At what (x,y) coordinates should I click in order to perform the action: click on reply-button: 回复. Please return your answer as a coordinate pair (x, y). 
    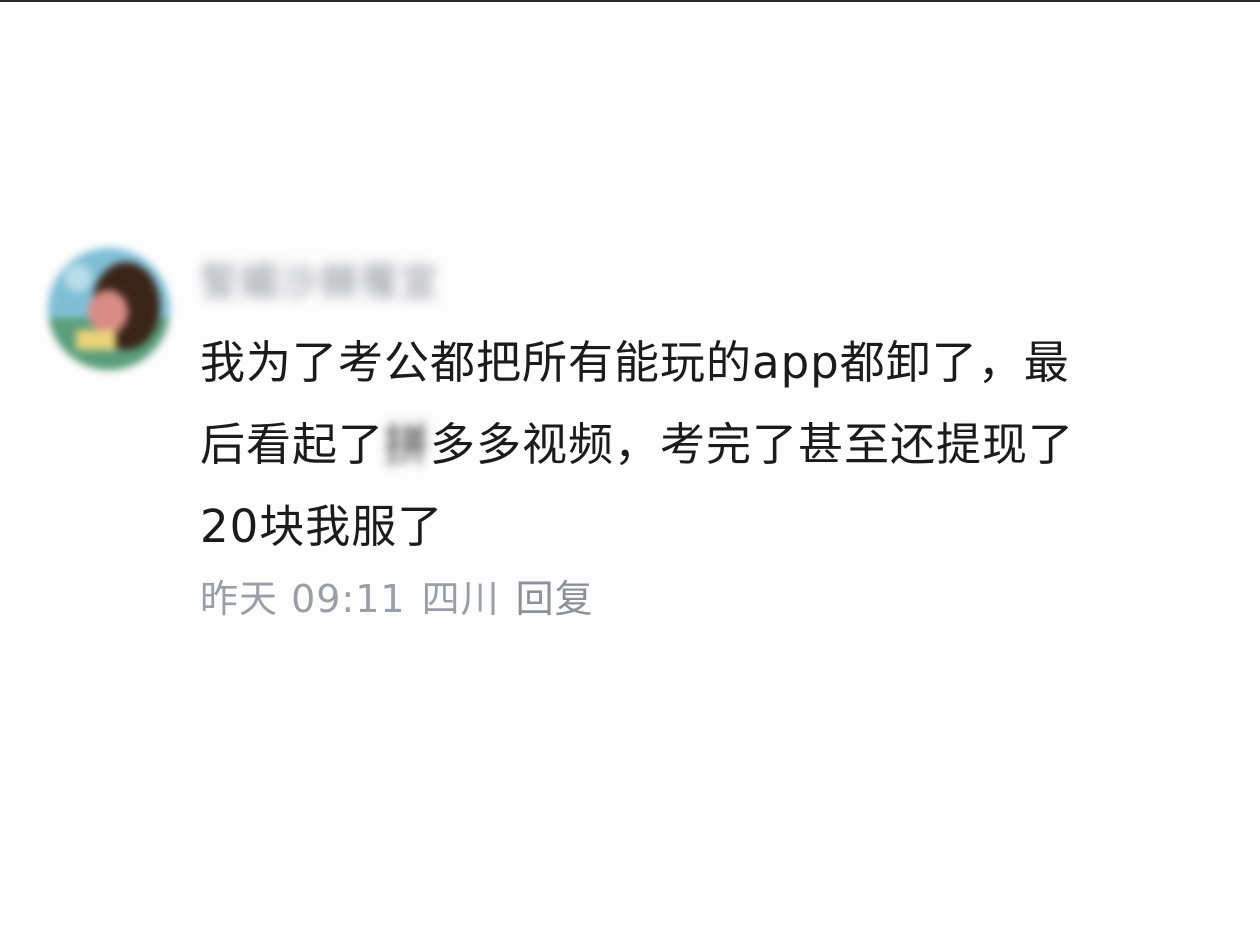
    Looking at the image, I should click on (555, 599).